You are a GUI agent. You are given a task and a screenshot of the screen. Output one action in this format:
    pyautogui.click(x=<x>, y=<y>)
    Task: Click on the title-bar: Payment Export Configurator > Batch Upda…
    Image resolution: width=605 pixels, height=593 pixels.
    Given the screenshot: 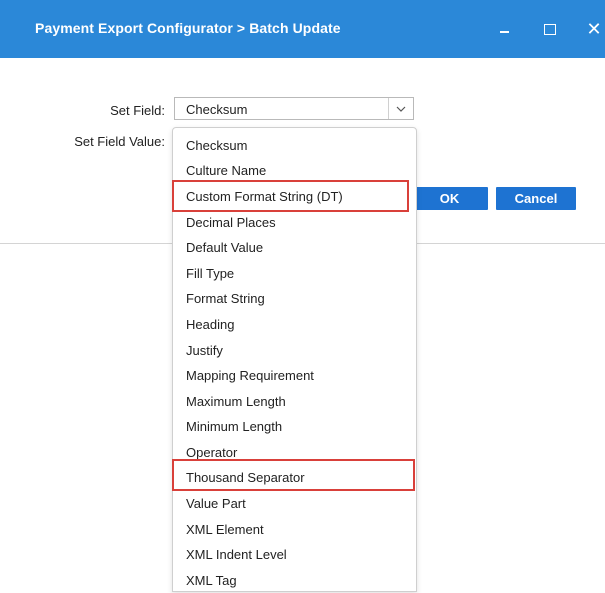 What is the action you would take?
    pyautogui.click(x=302, y=29)
    